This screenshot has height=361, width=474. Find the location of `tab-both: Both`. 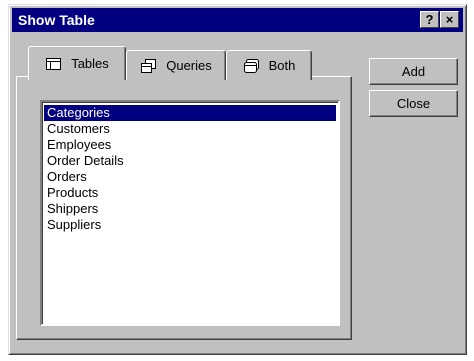

tab-both: Both is located at coordinates (269, 65).